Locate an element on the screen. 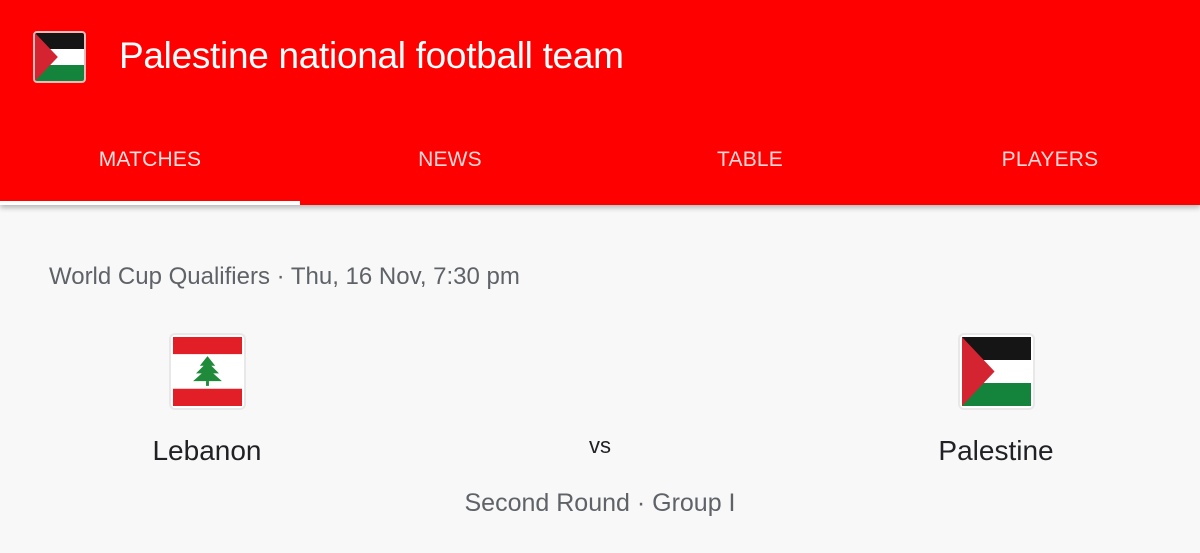 Image resolution: width=1200 pixels, height=553 pixels. tab-players: PLAYERS is located at coordinates (1050, 167).